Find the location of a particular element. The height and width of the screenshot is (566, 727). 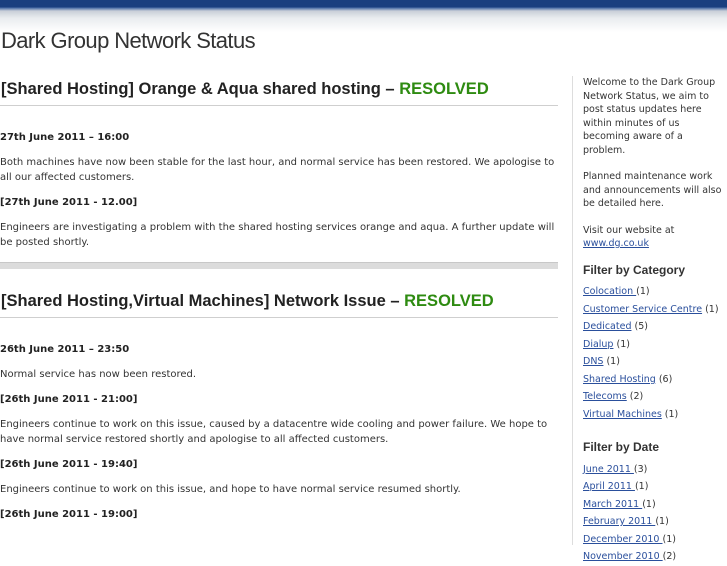

entry-timestamp: 26th June 2011 – 23:50 is located at coordinates (65, 349).